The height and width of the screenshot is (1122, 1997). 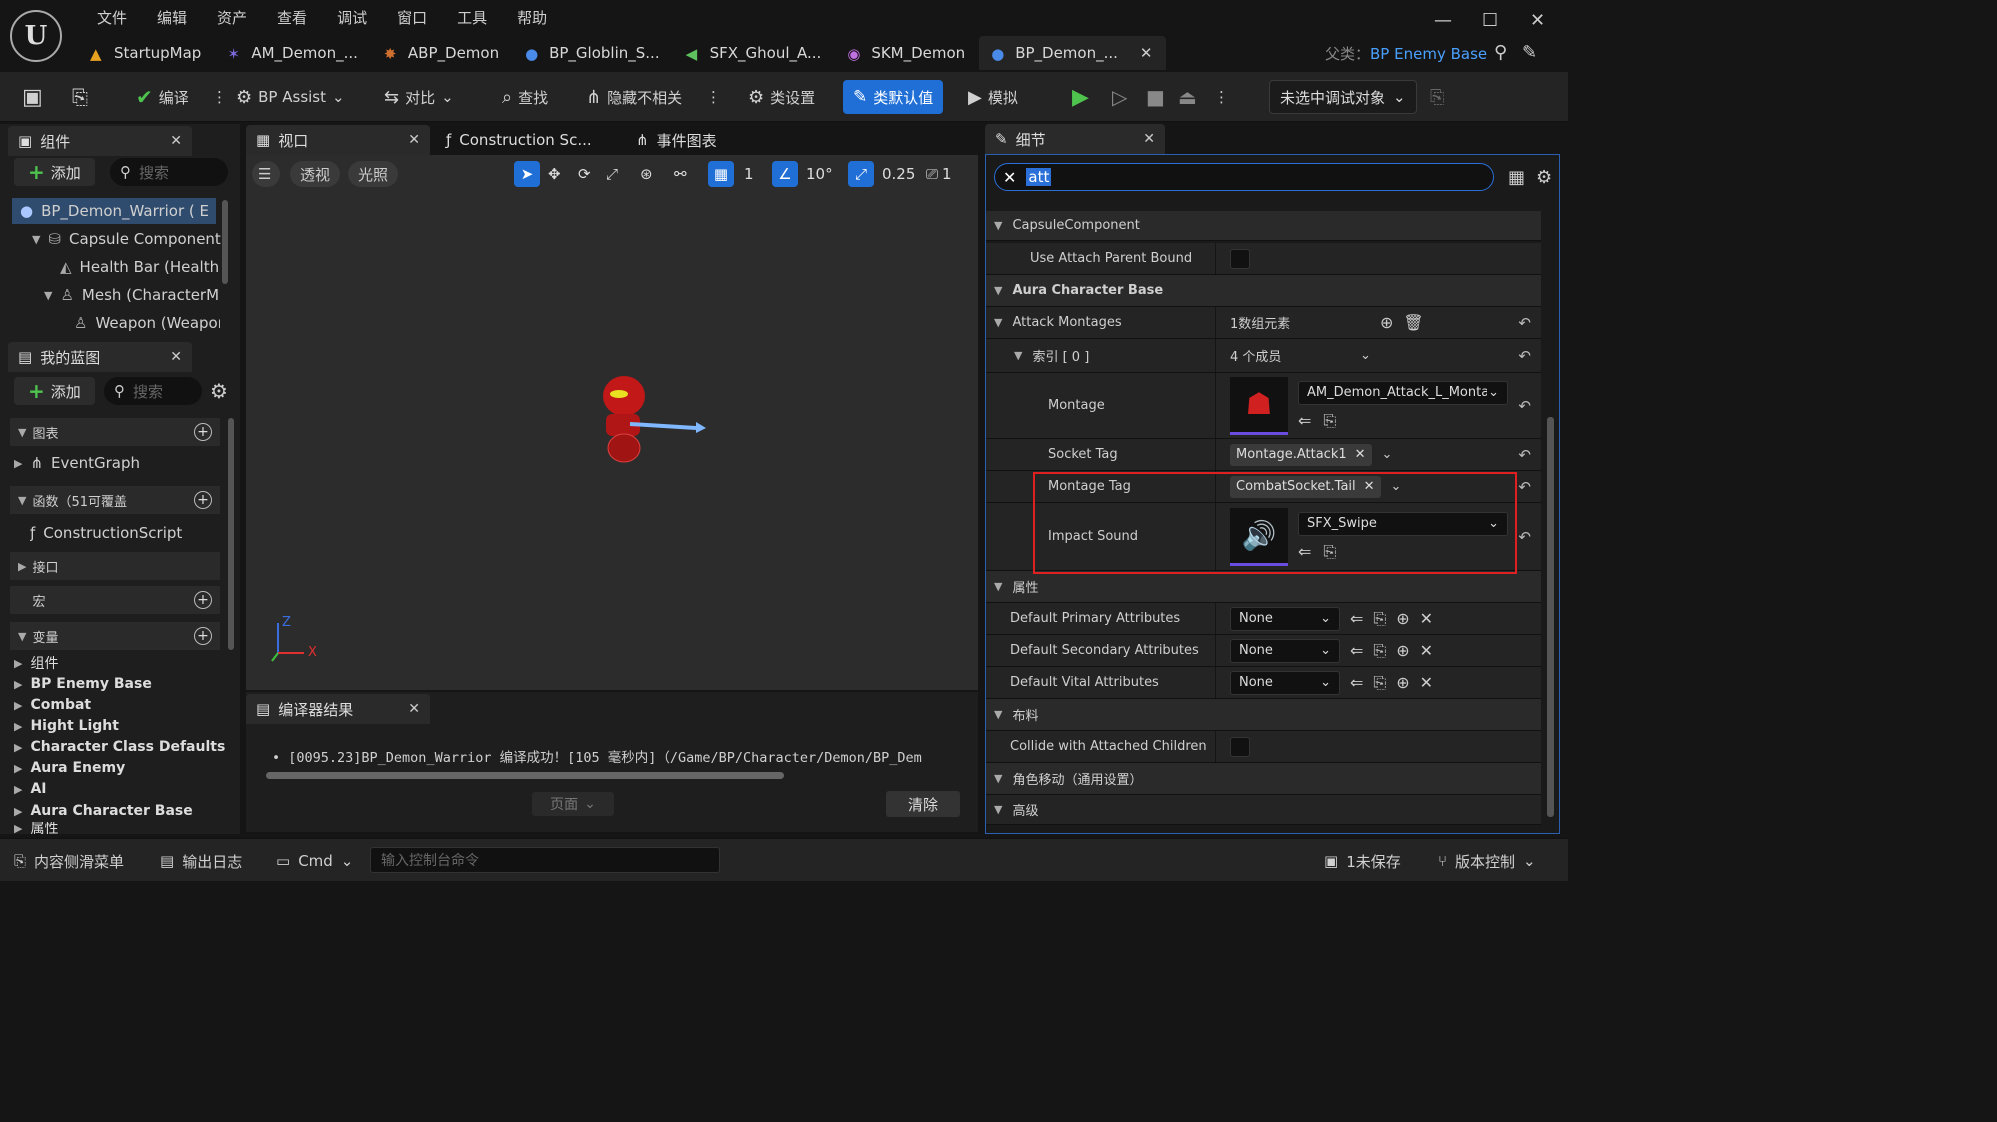 What do you see at coordinates (115, 500) in the screenshot?
I see `section-functions: ▼ 函数（51可覆盖 +` at bounding box center [115, 500].